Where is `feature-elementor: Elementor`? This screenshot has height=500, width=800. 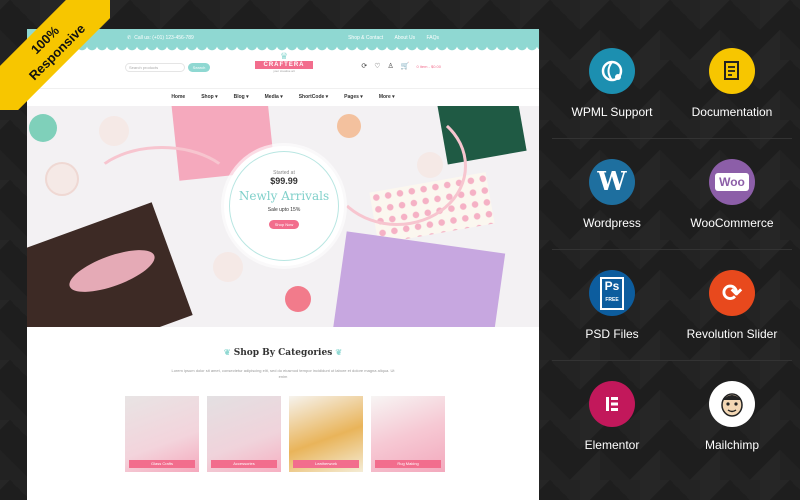
feature-elementor: Elementor is located at coordinates (612, 416).